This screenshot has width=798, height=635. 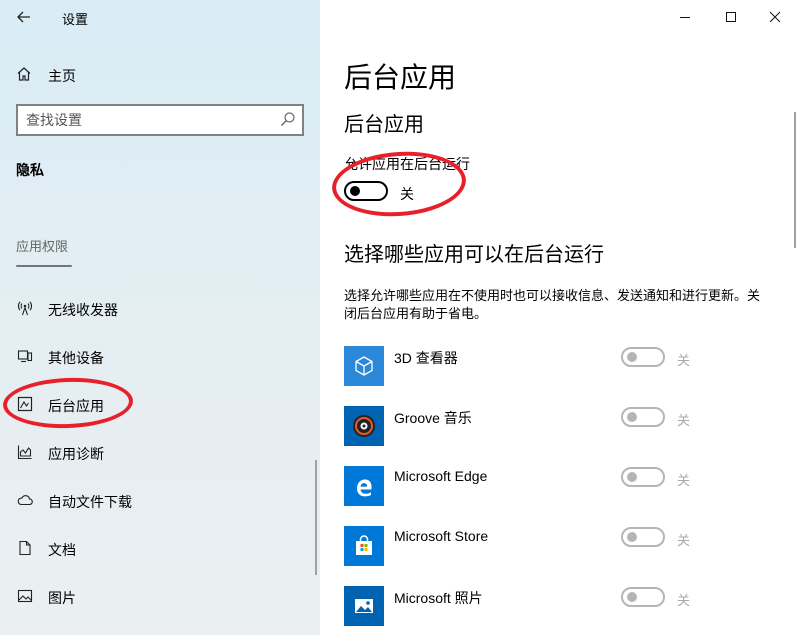 What do you see at coordinates (160, 548) in the screenshot?
I see `sidebar-item-documents: 文档` at bounding box center [160, 548].